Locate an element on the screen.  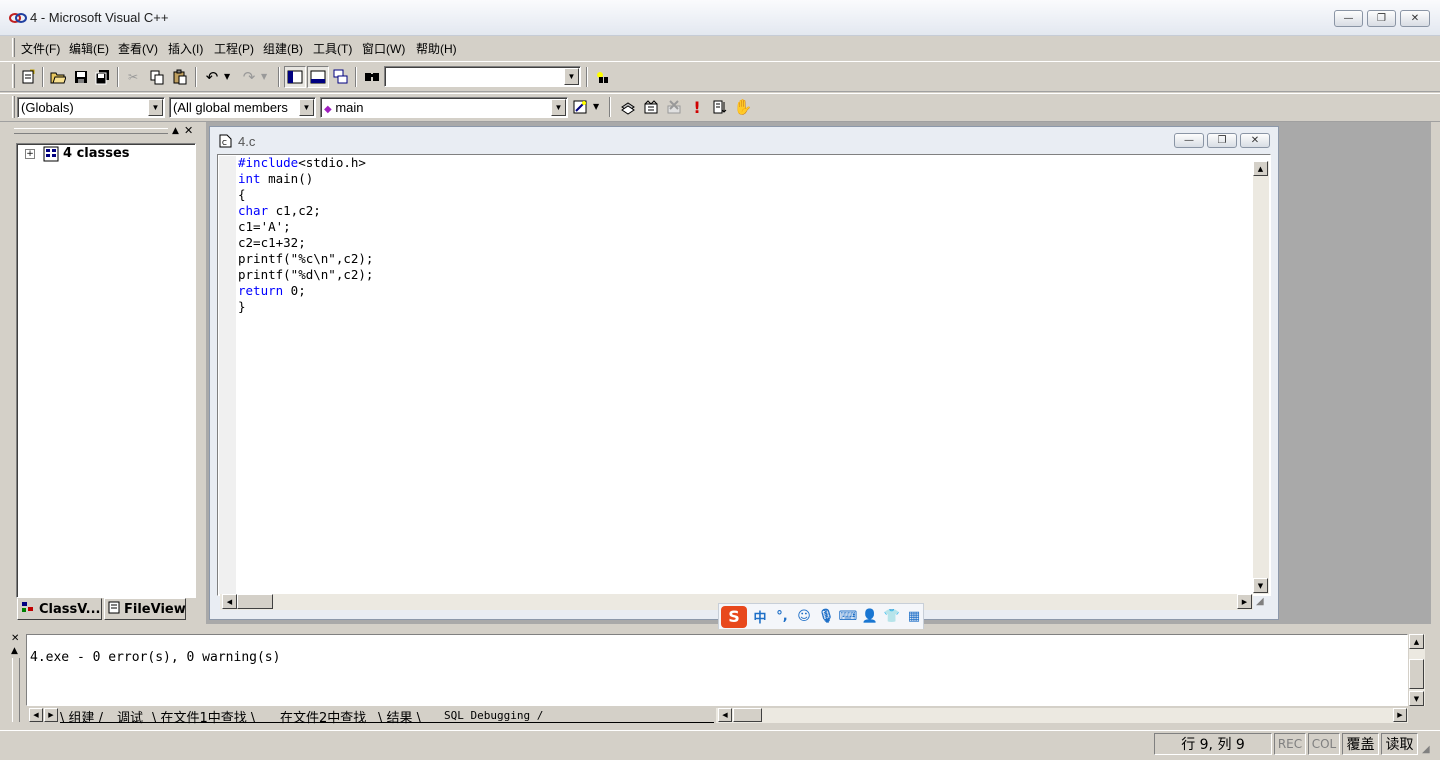
menu-build: 组建(B) is located at coordinates (283, 48).